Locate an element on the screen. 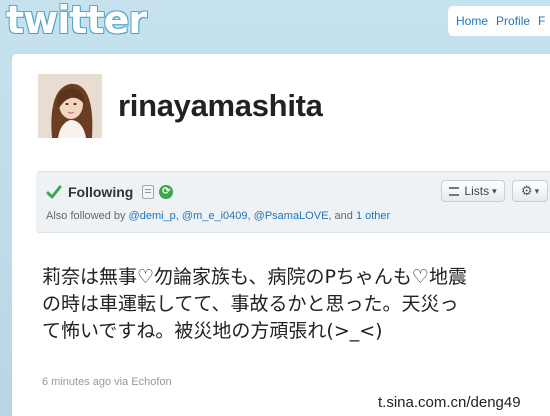  watermark: t.sina.com.cn/deng49 is located at coordinates (449, 402).